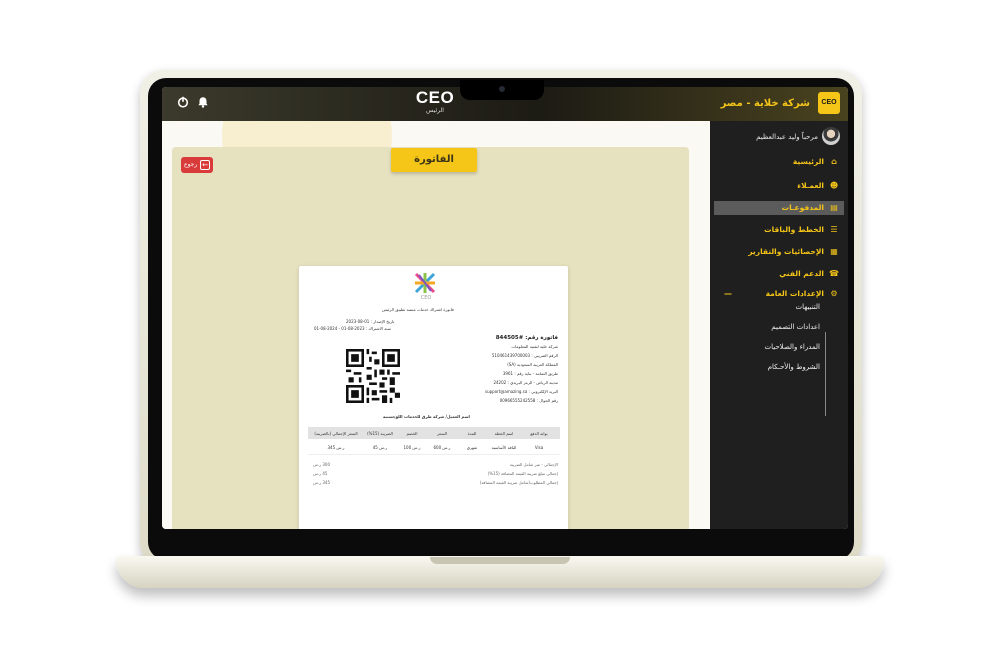  I want to click on table-cell: شهري, so click(472, 447).